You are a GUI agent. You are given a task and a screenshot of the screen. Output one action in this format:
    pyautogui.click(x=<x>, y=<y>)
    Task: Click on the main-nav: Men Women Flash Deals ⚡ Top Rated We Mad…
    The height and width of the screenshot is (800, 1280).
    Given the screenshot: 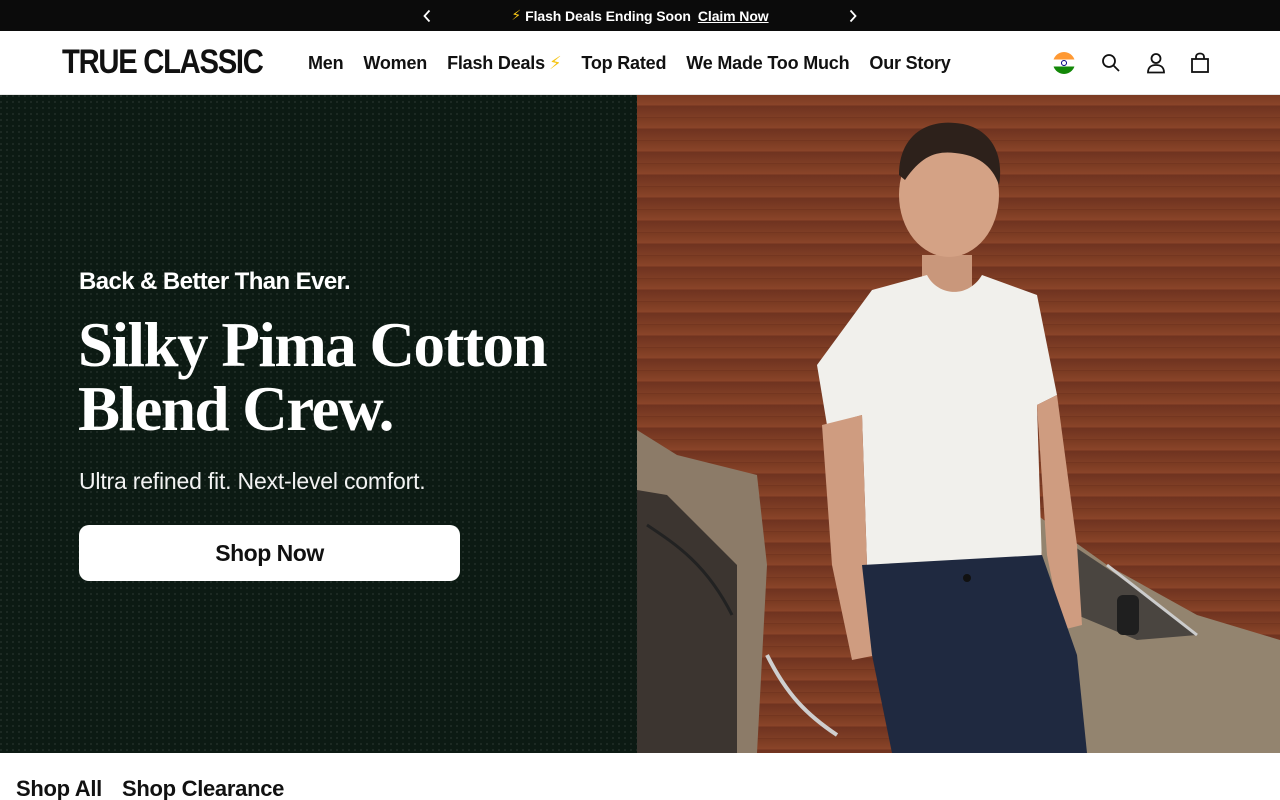 What is the action you would take?
    pyautogui.click(x=639, y=63)
    